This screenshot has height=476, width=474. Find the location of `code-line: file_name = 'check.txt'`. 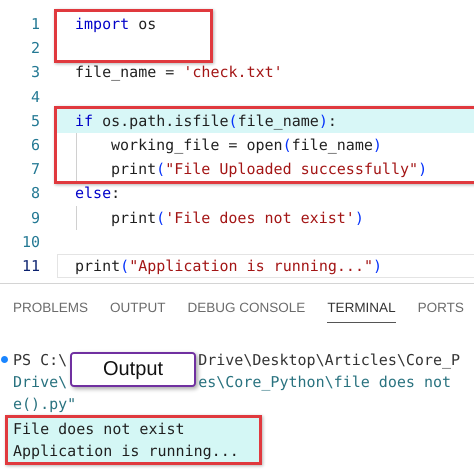

code-line: file_name = 'check.txt' is located at coordinates (179, 73).